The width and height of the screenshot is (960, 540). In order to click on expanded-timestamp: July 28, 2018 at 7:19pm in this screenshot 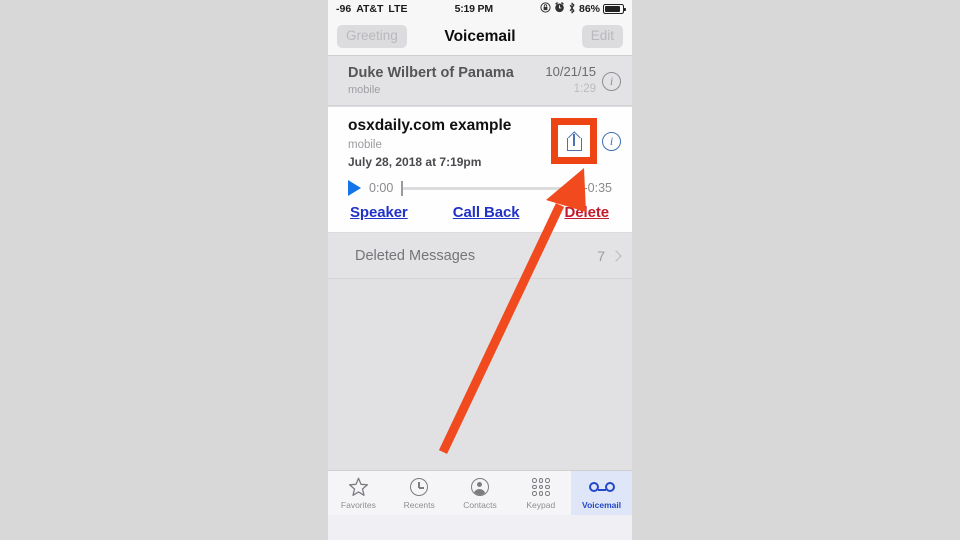, I will do `click(415, 162)`.